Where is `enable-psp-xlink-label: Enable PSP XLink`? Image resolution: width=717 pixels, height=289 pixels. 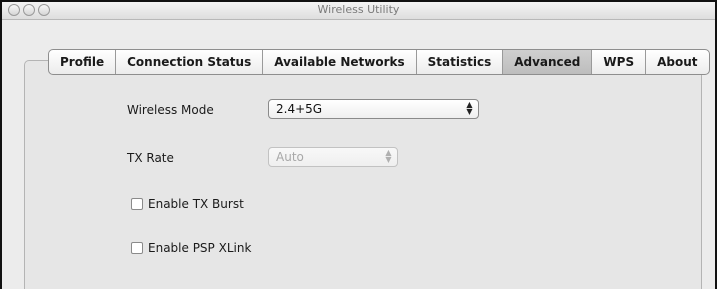 enable-psp-xlink-label: Enable PSP XLink is located at coordinates (200, 248).